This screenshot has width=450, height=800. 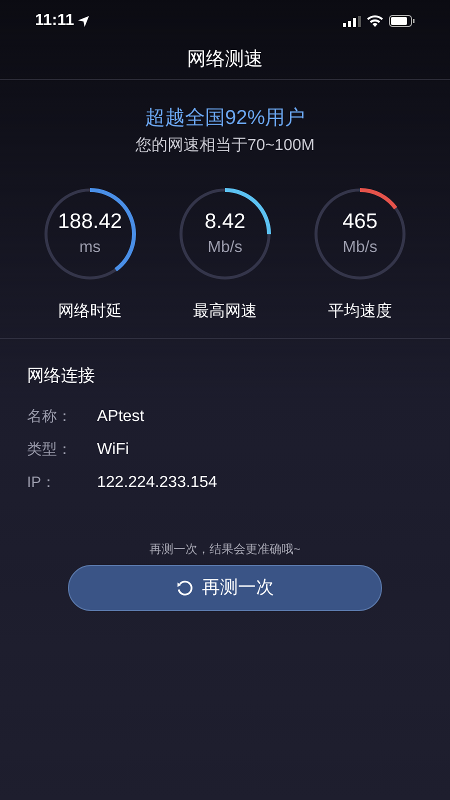 I want to click on gauge-label: 最高网速, so click(x=225, y=312).